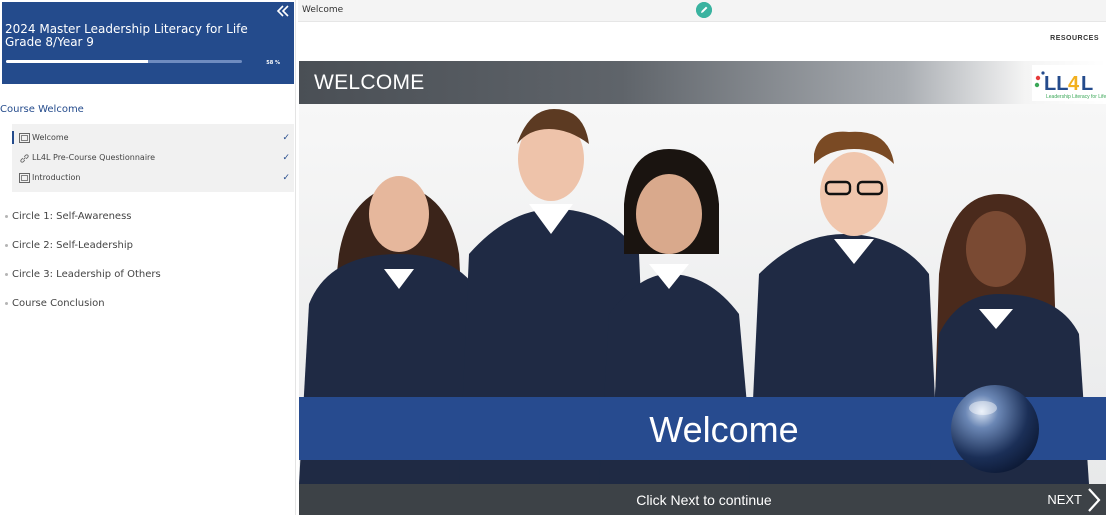 The width and height of the screenshot is (1106, 515). I want to click on svg-text: LL, so click(1056, 84).